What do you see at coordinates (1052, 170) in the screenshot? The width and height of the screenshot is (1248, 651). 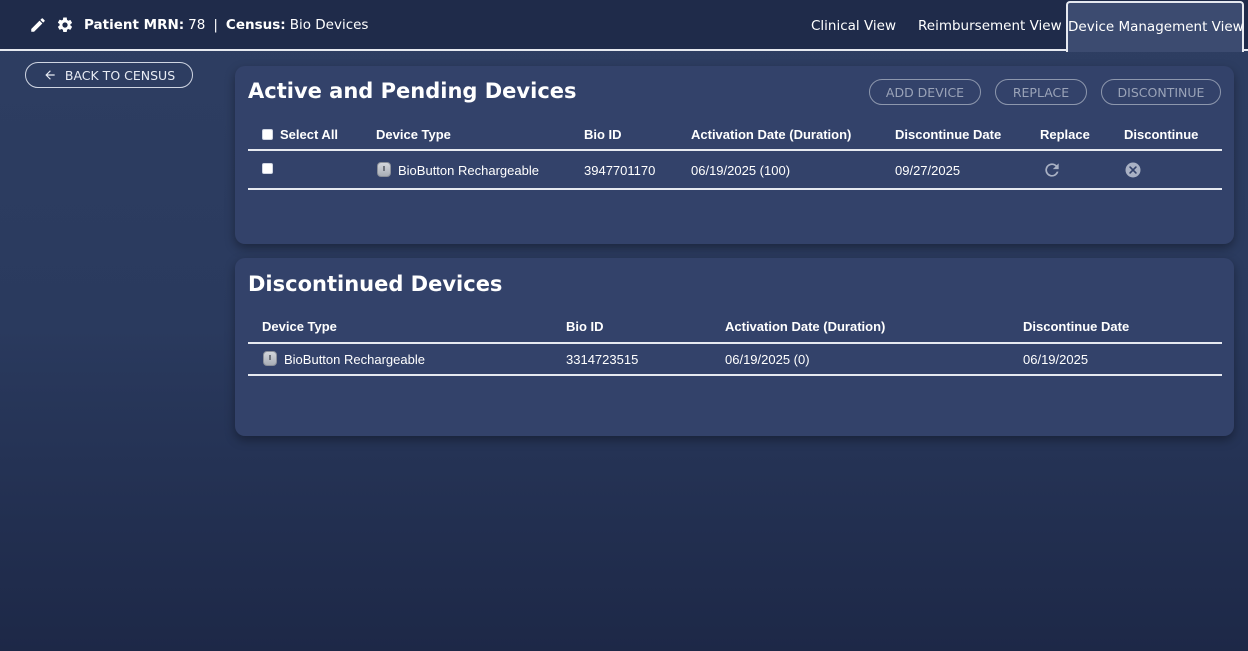 I see `refresh-icon` at bounding box center [1052, 170].